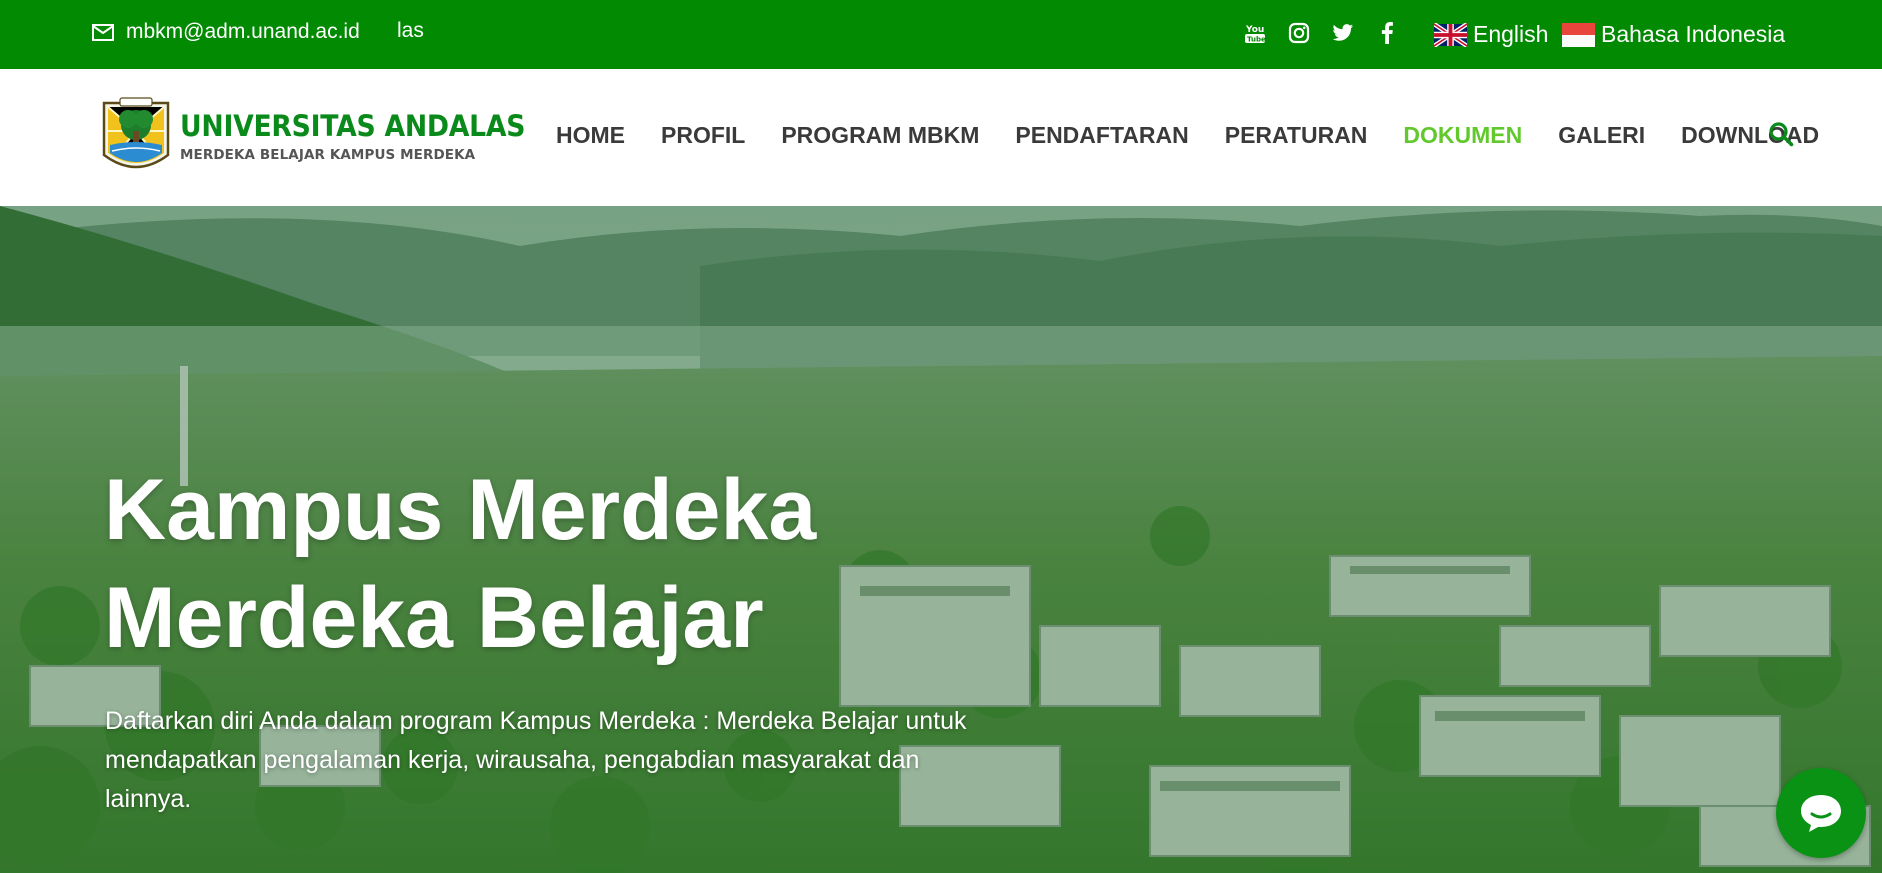  Describe the element at coordinates (353, 125) in the screenshot. I see `brand-name: UNIVERSITAS ANDALAS` at that location.